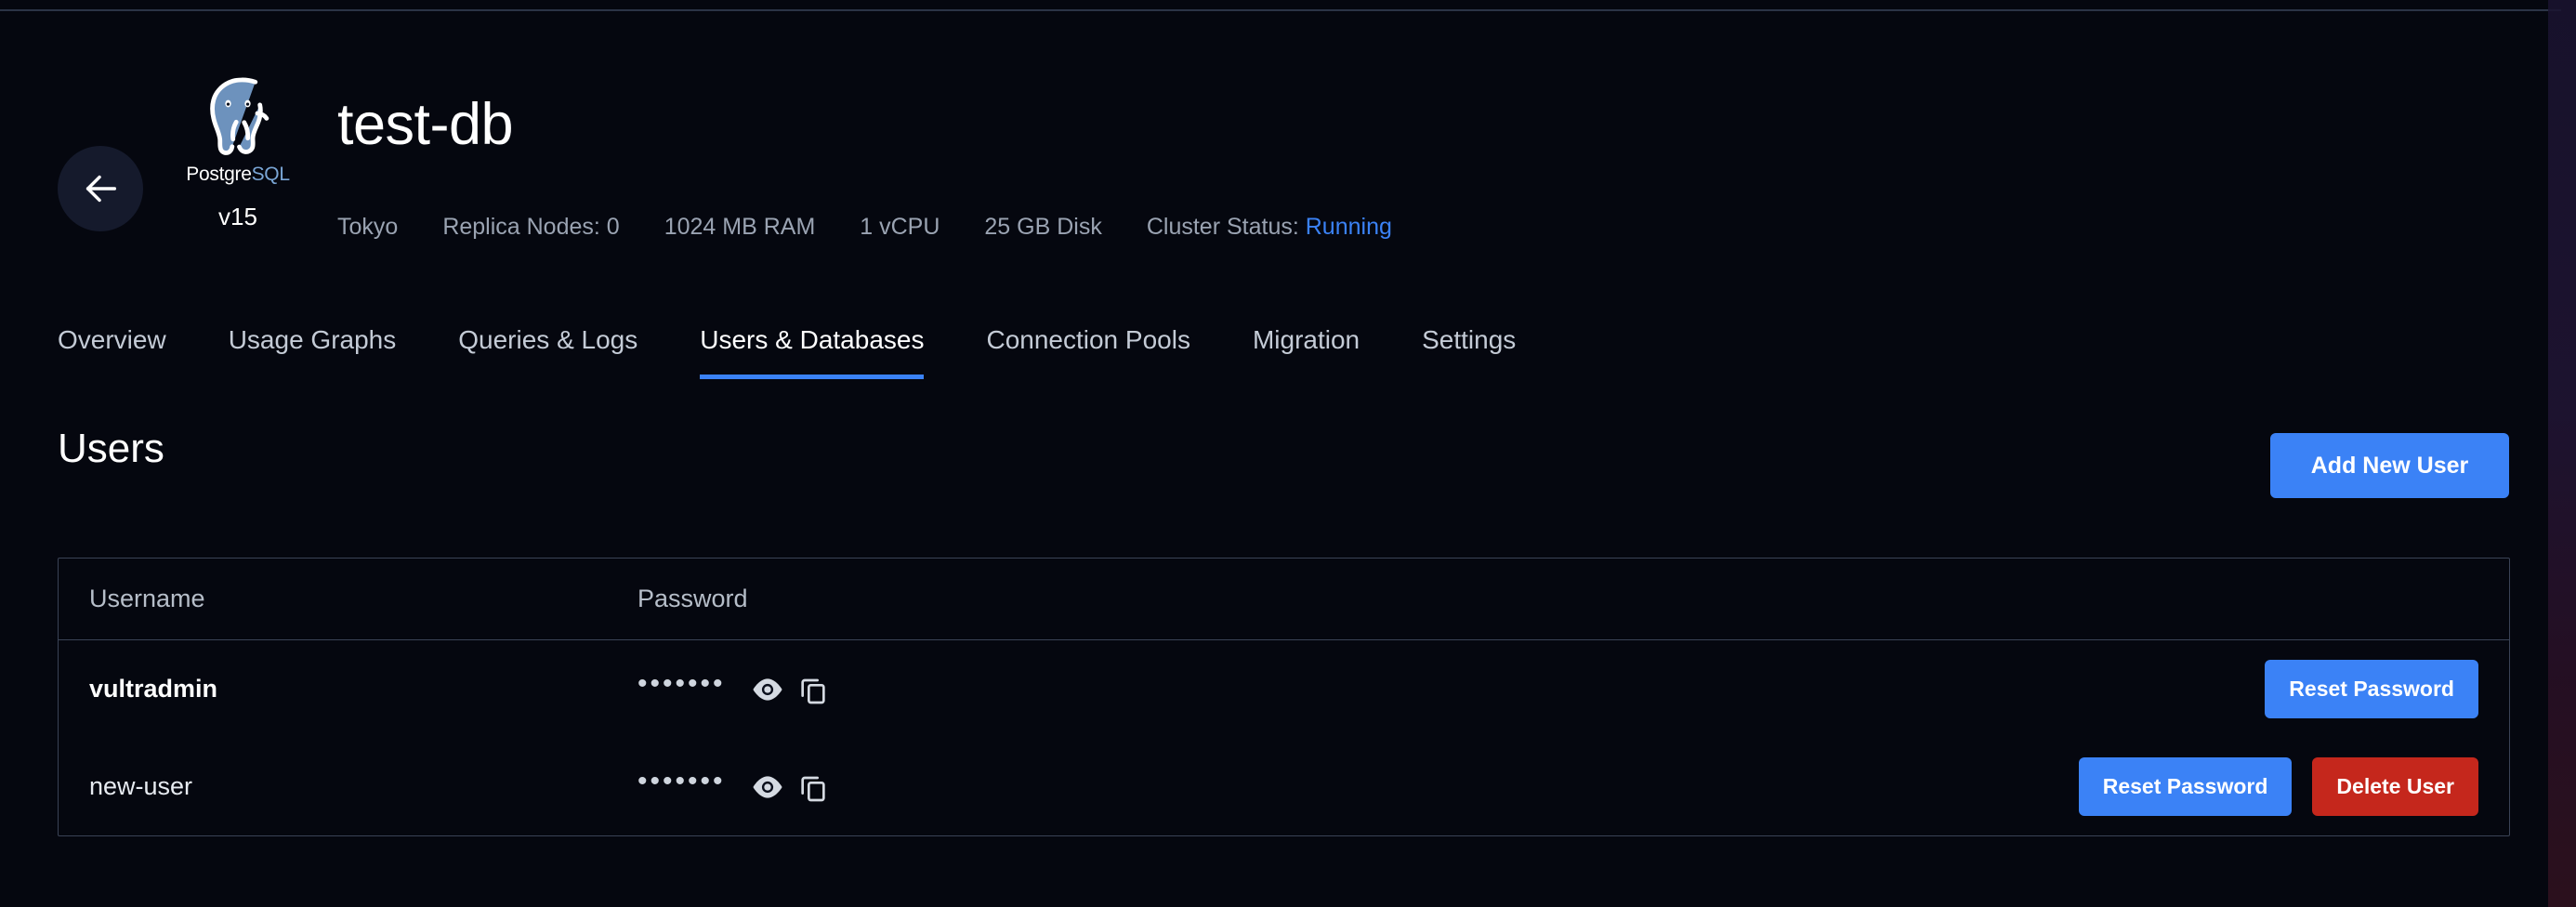 The width and height of the screenshot is (2576, 907). Describe the element at coordinates (1284, 599) in the screenshot. I see `table-header-row: Username Password` at that location.